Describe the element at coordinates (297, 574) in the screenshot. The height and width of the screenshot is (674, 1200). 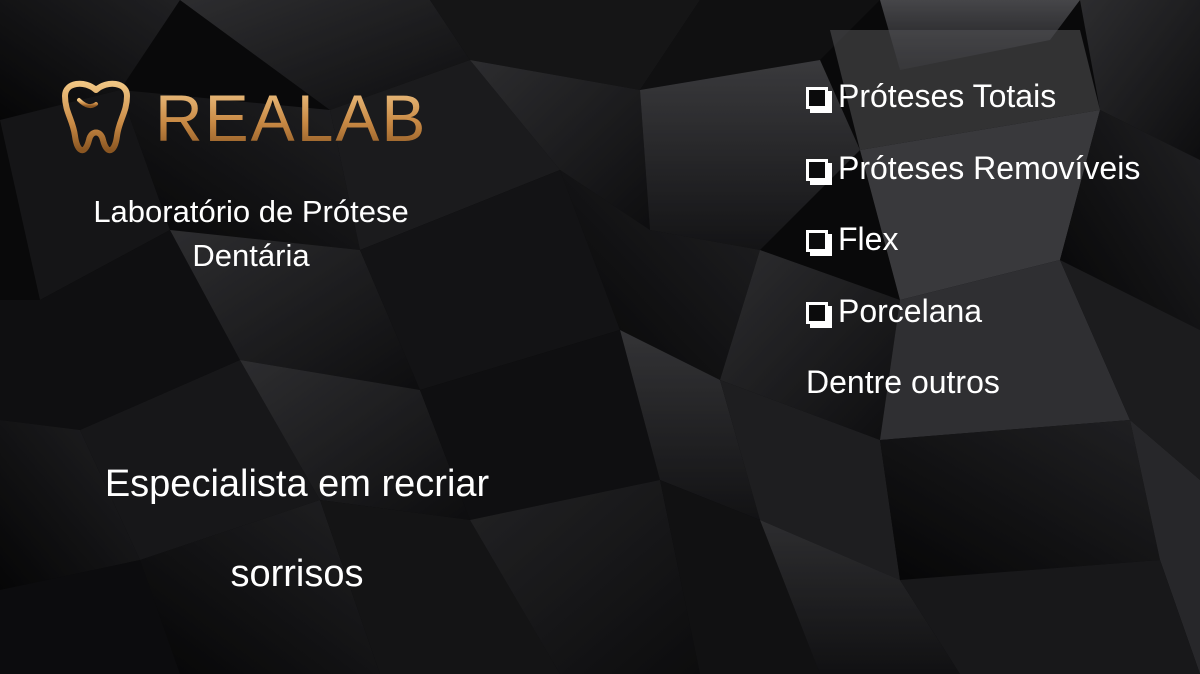
I see `slogan-line-2: sorrisos` at that location.